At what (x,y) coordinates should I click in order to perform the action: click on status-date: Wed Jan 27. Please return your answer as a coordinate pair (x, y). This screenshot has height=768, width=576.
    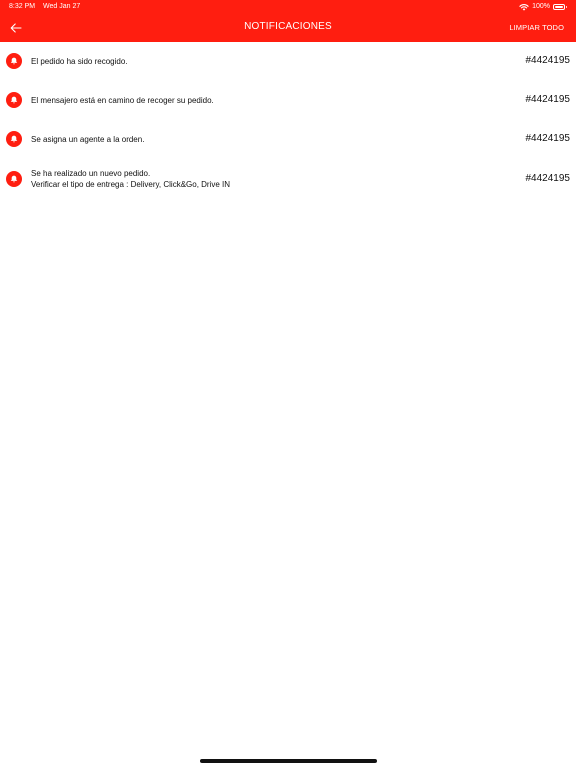
    Looking at the image, I should click on (62, 6).